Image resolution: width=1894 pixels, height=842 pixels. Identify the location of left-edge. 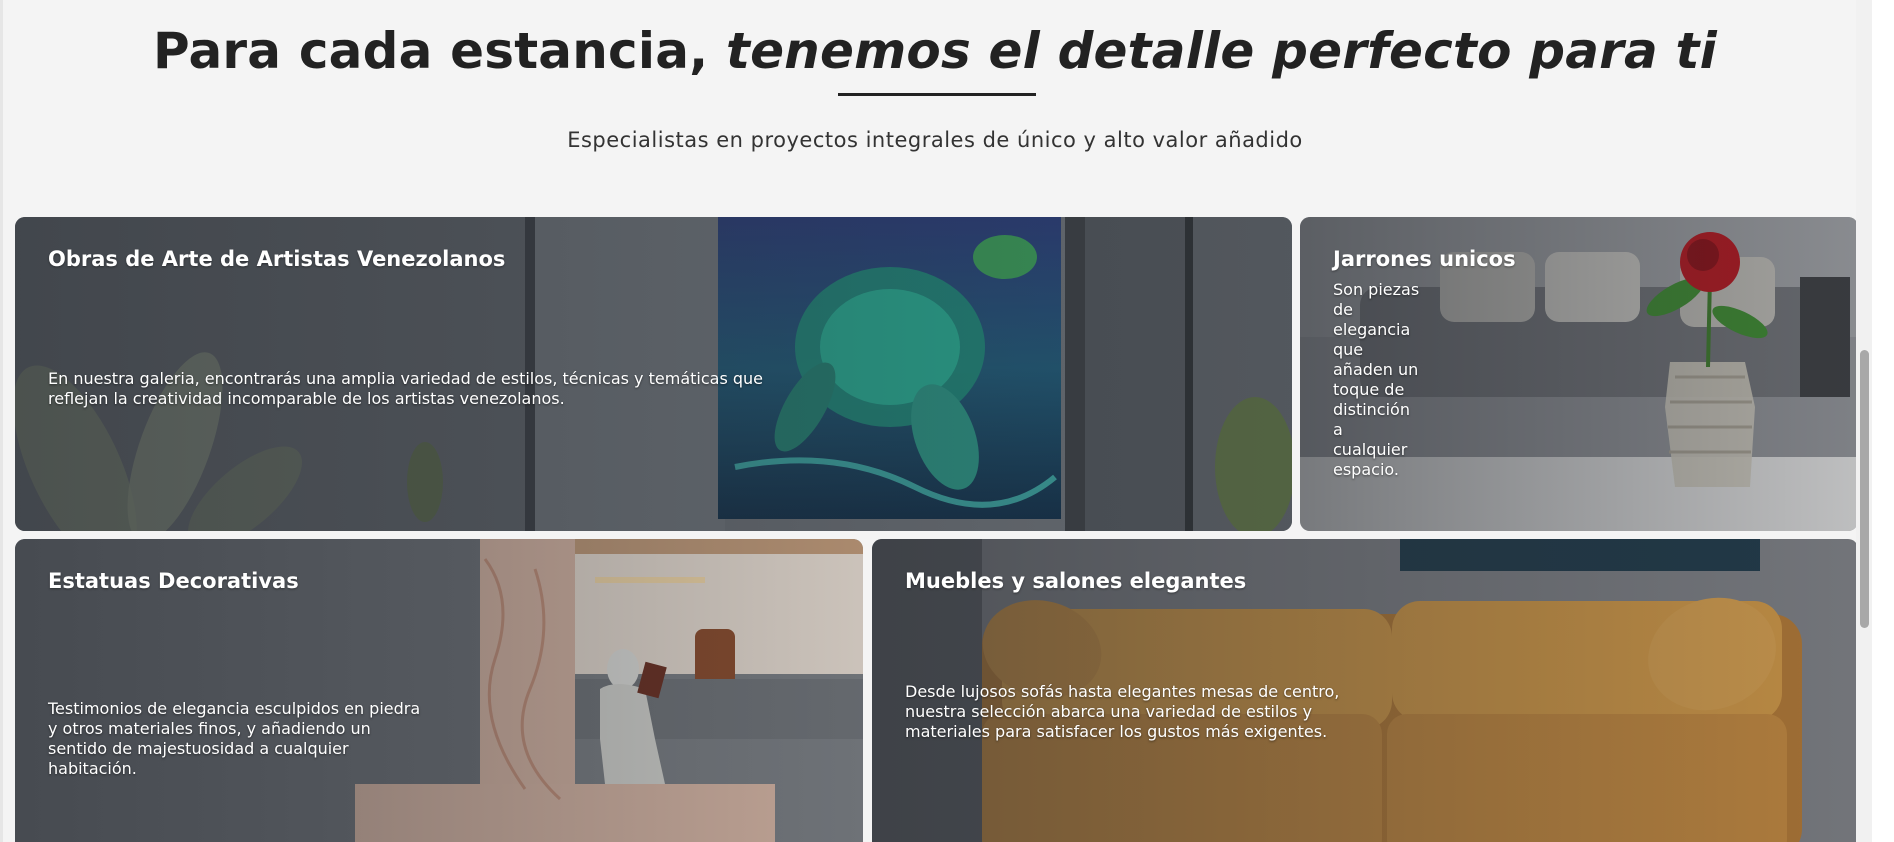
(1, 421).